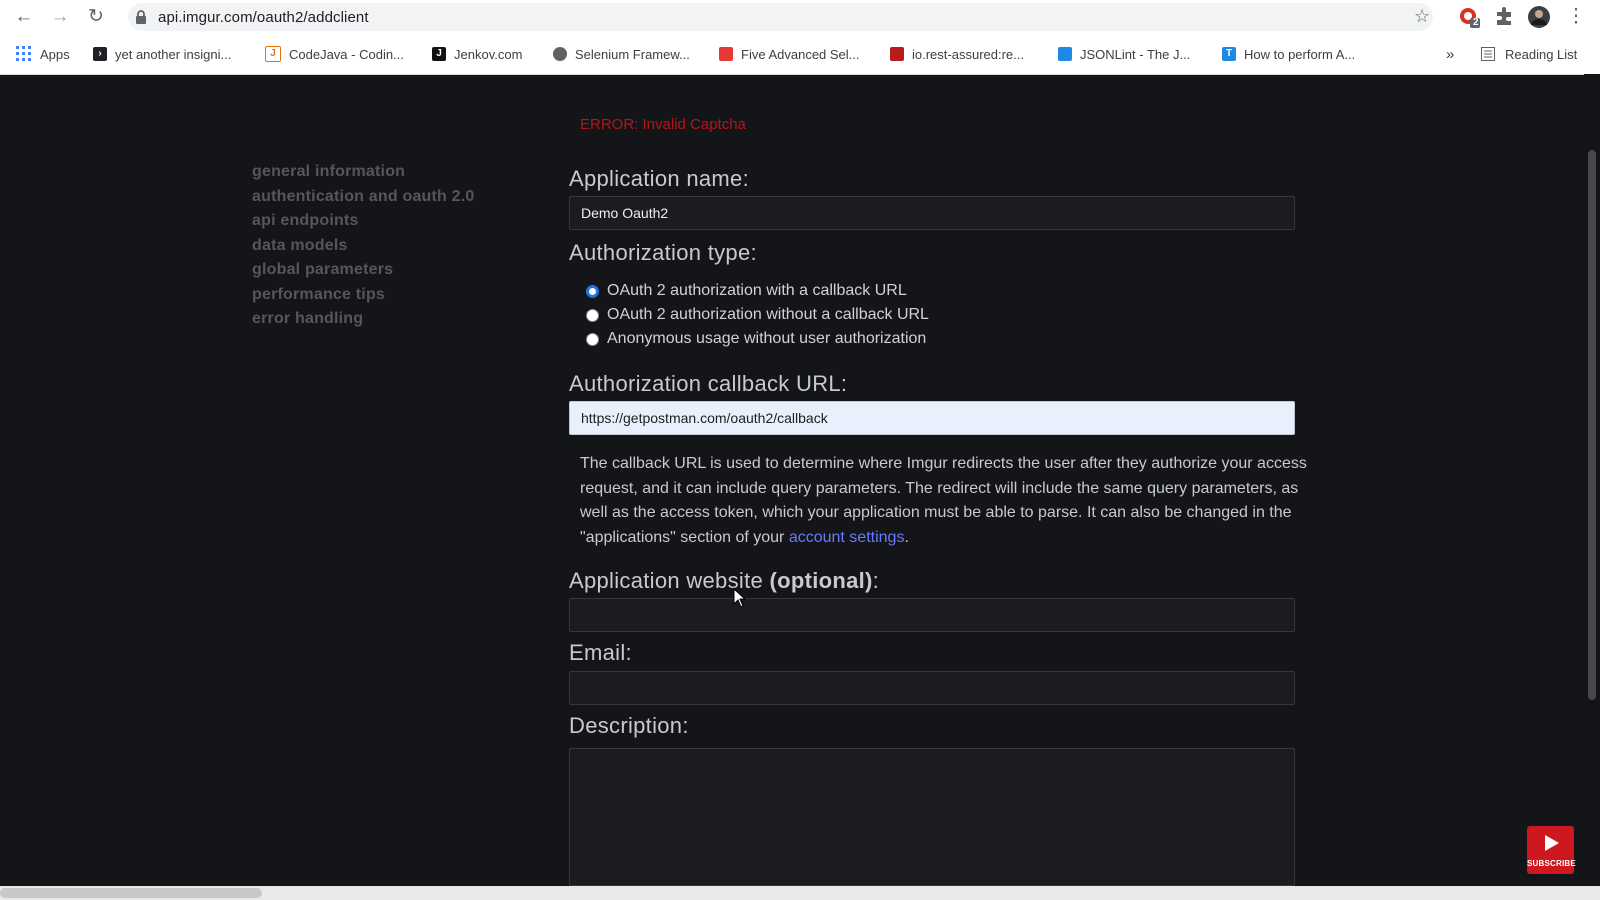  What do you see at coordinates (131, 893) in the screenshot?
I see `horizontal-scrollbar-thumb` at bounding box center [131, 893].